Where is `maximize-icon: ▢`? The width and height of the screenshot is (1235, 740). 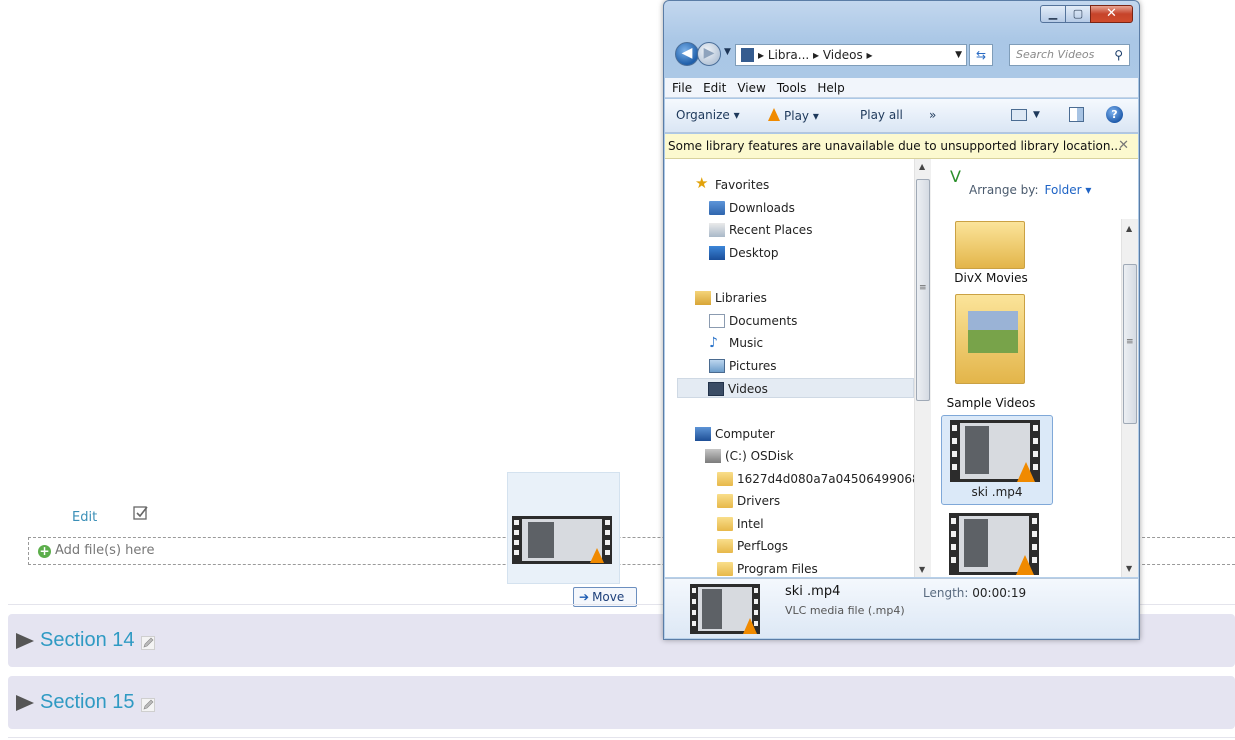
maximize-icon: ▢ is located at coordinates (1078, 13).